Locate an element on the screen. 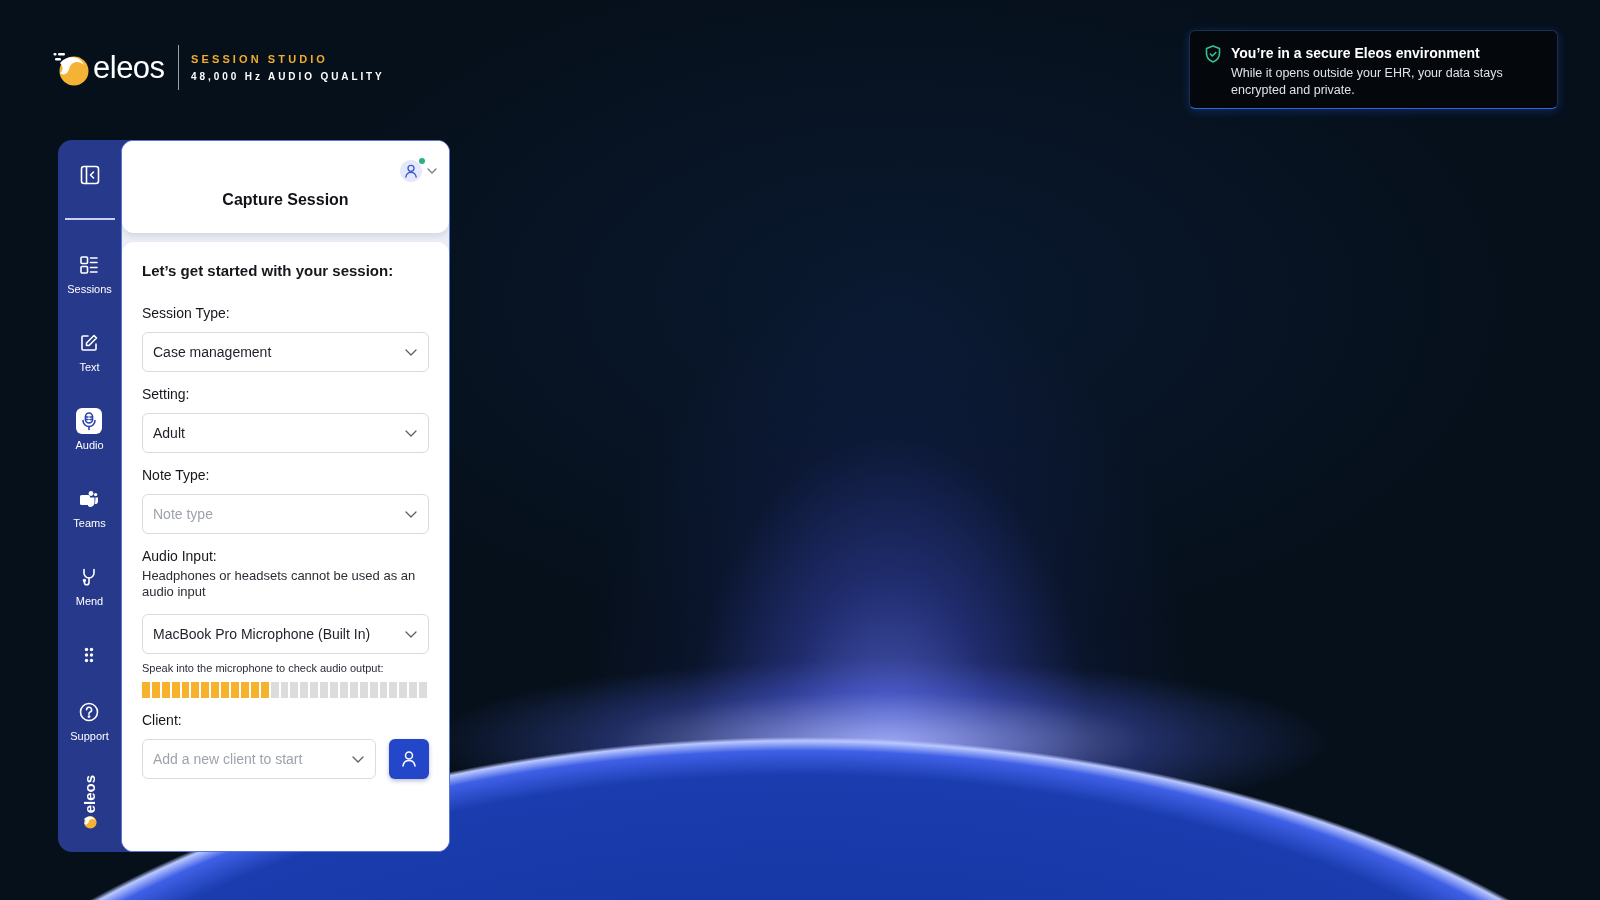  dropdown-field: Case management is located at coordinates (285, 352).